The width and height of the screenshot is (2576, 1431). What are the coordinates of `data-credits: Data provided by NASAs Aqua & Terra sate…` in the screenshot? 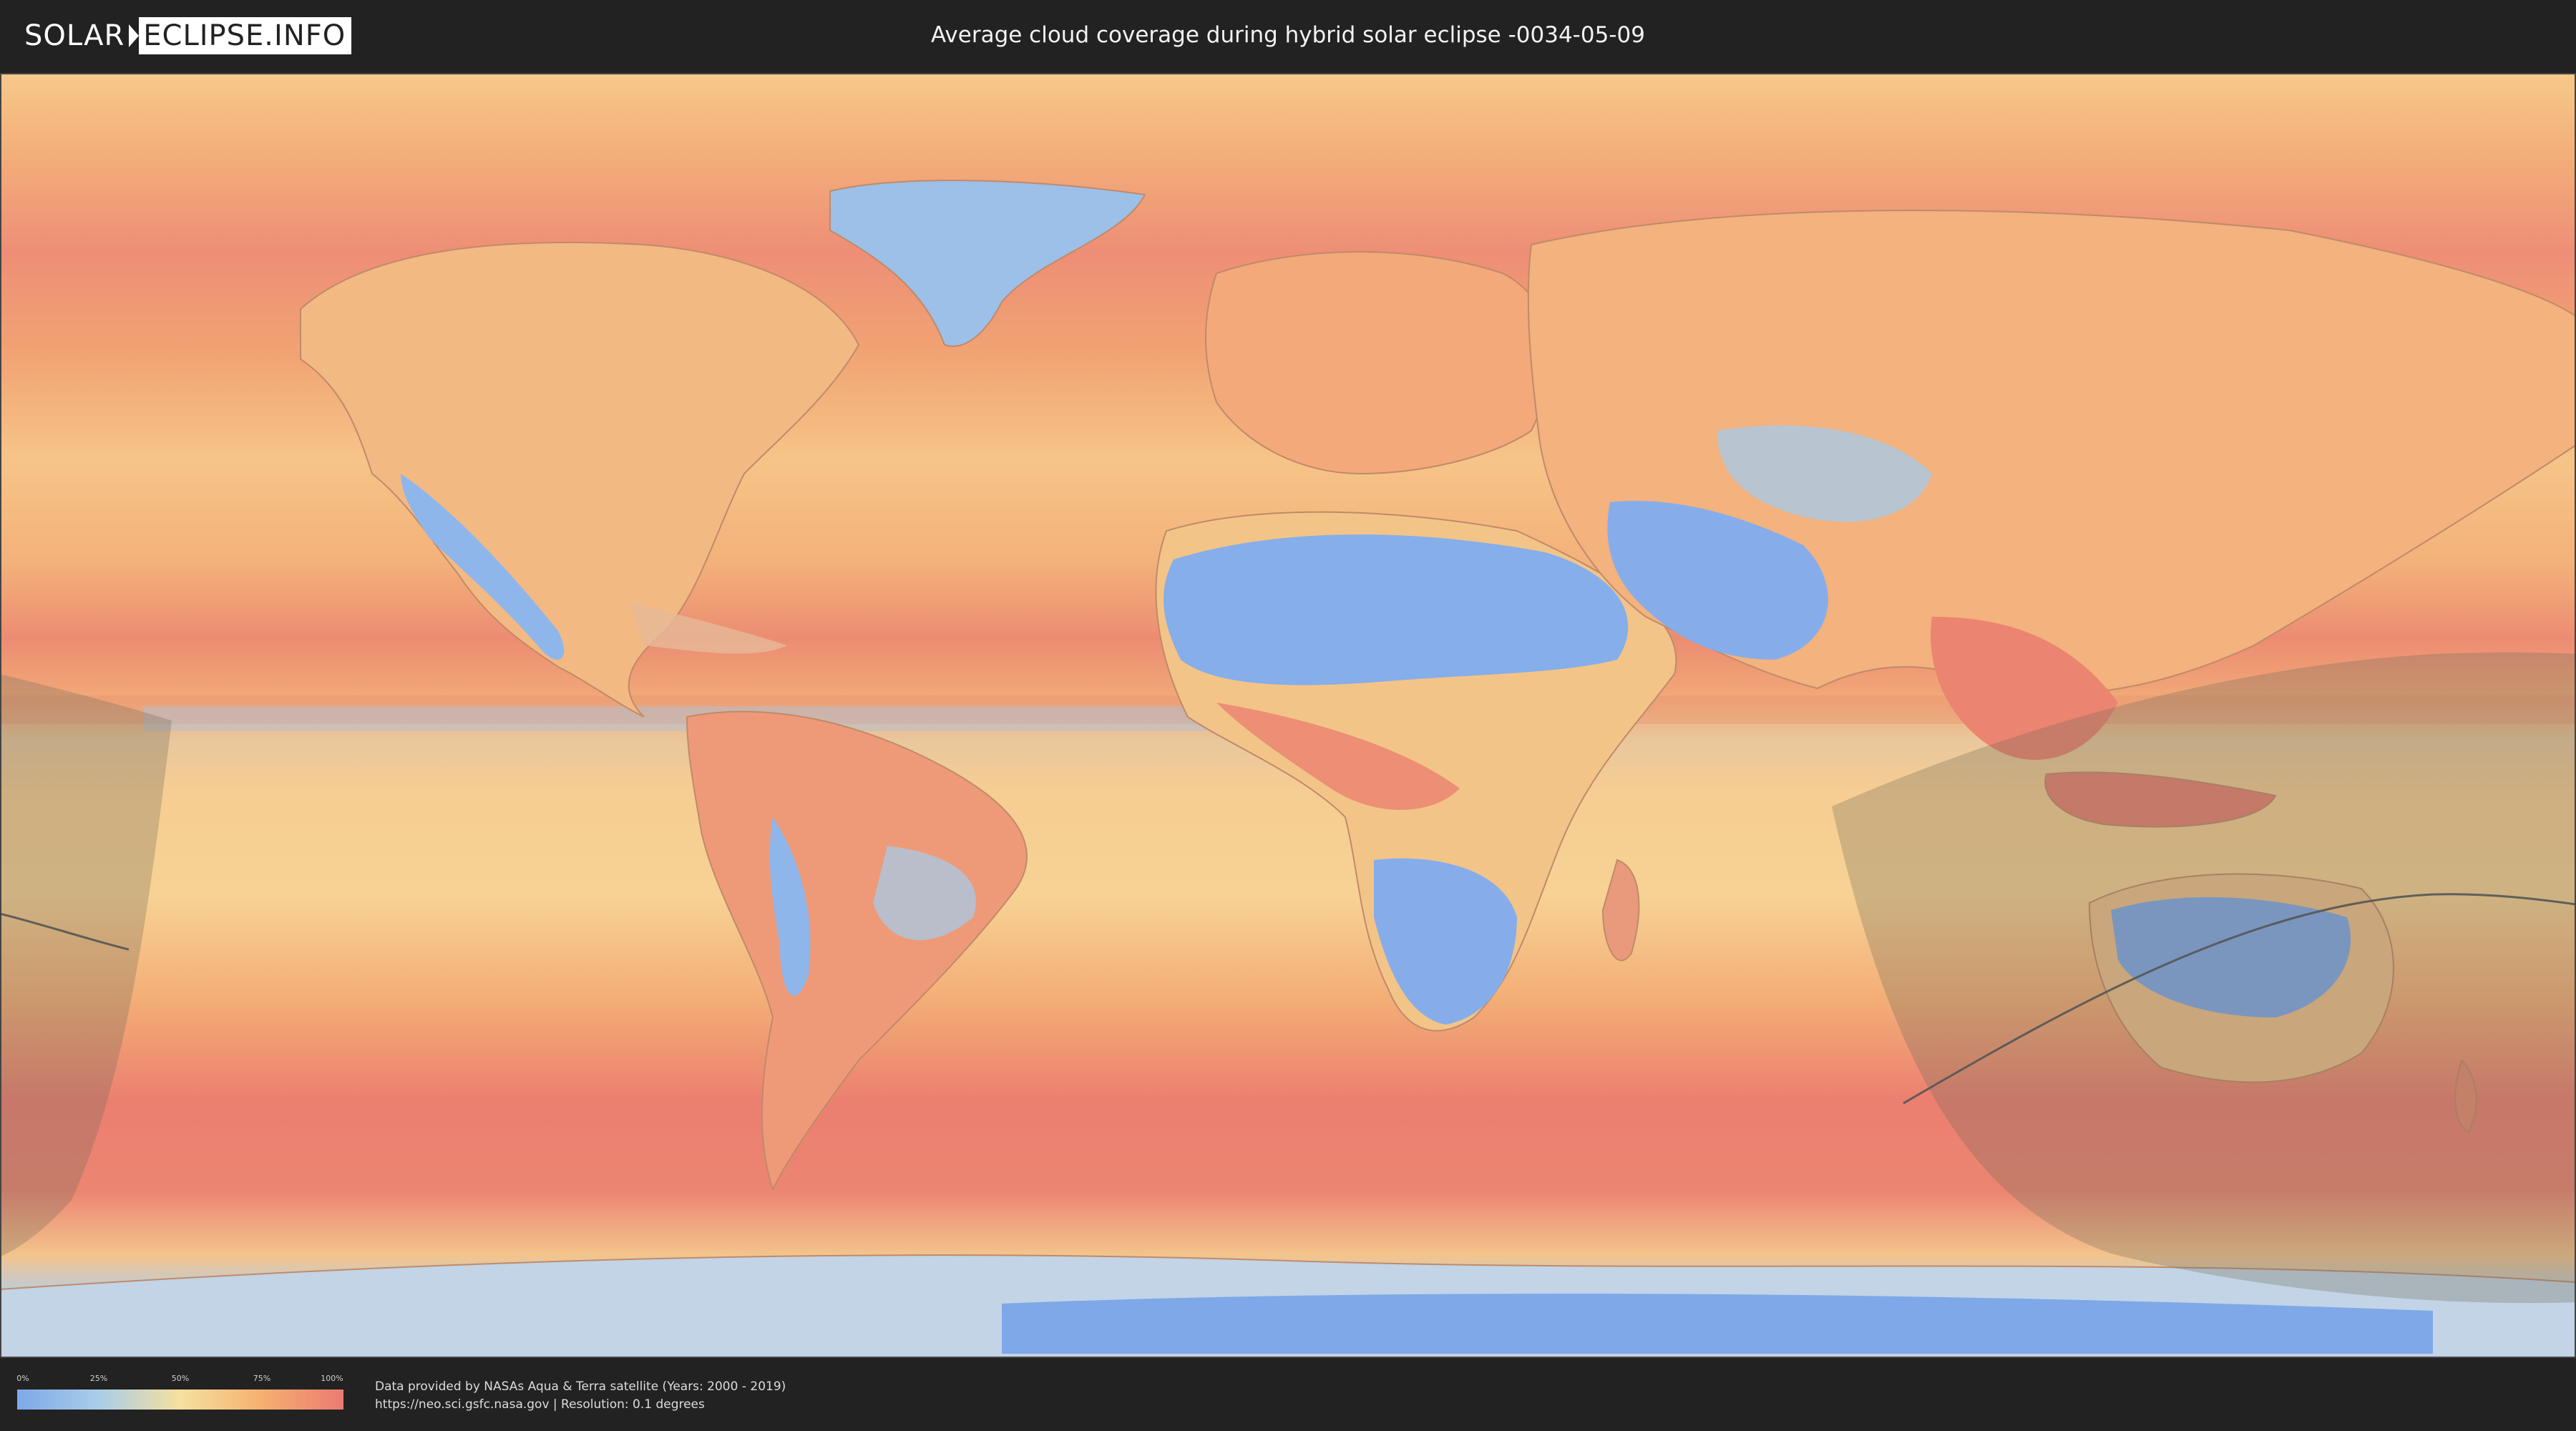 It's located at (580, 1396).